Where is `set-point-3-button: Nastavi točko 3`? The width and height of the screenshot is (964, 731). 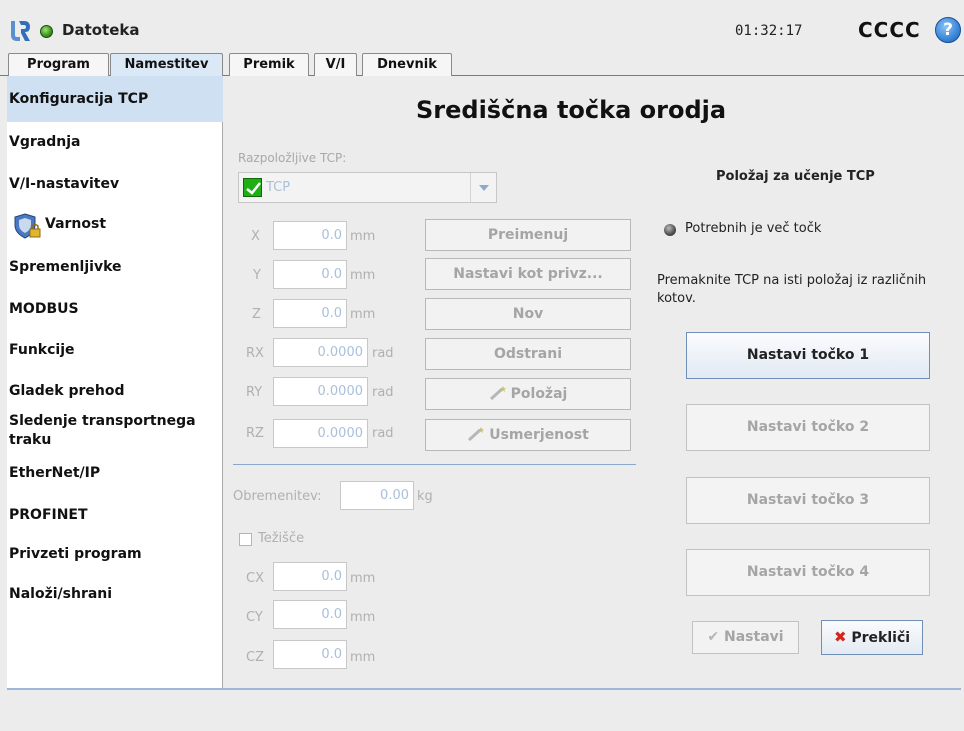 set-point-3-button: Nastavi točko 3 is located at coordinates (808, 500).